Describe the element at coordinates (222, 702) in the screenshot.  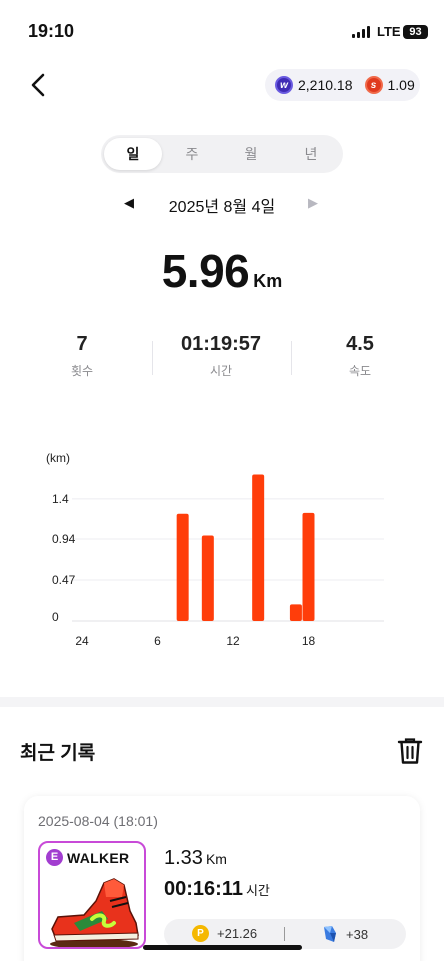
I see `section-divider` at that location.